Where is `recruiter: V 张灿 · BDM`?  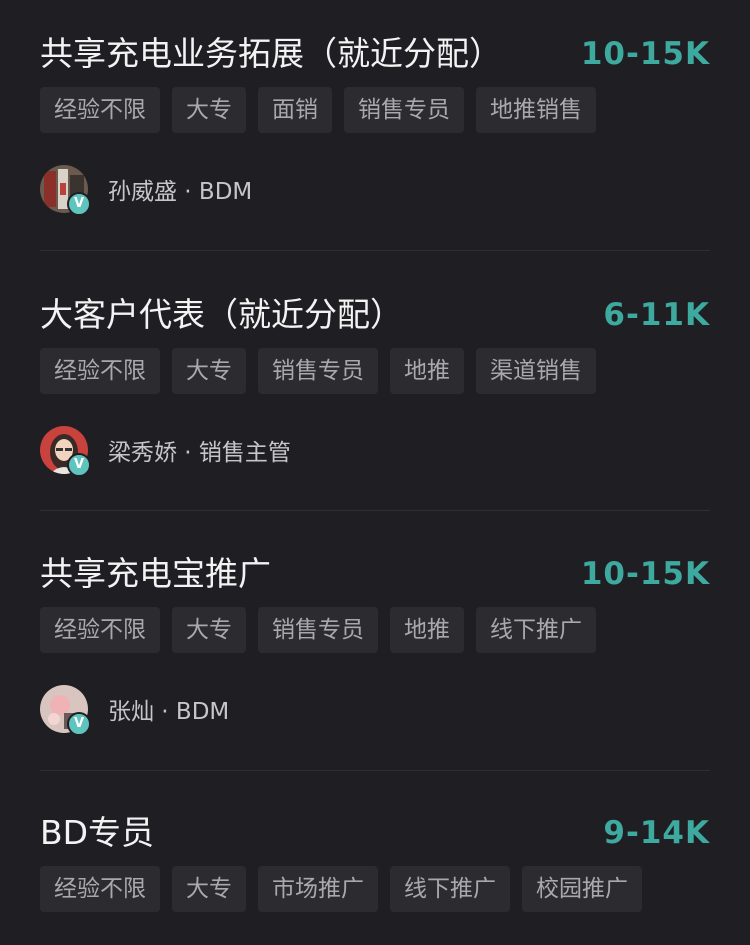
recruiter: V 张灿 · BDM is located at coordinates (135, 710).